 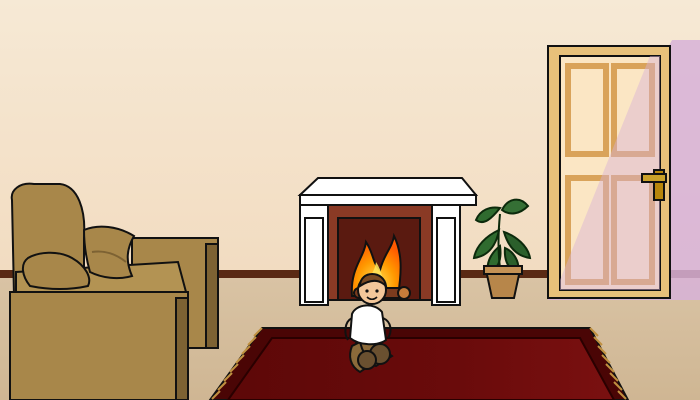 What do you see at coordinates (419, 363) in the screenshot?
I see `rug` at bounding box center [419, 363].